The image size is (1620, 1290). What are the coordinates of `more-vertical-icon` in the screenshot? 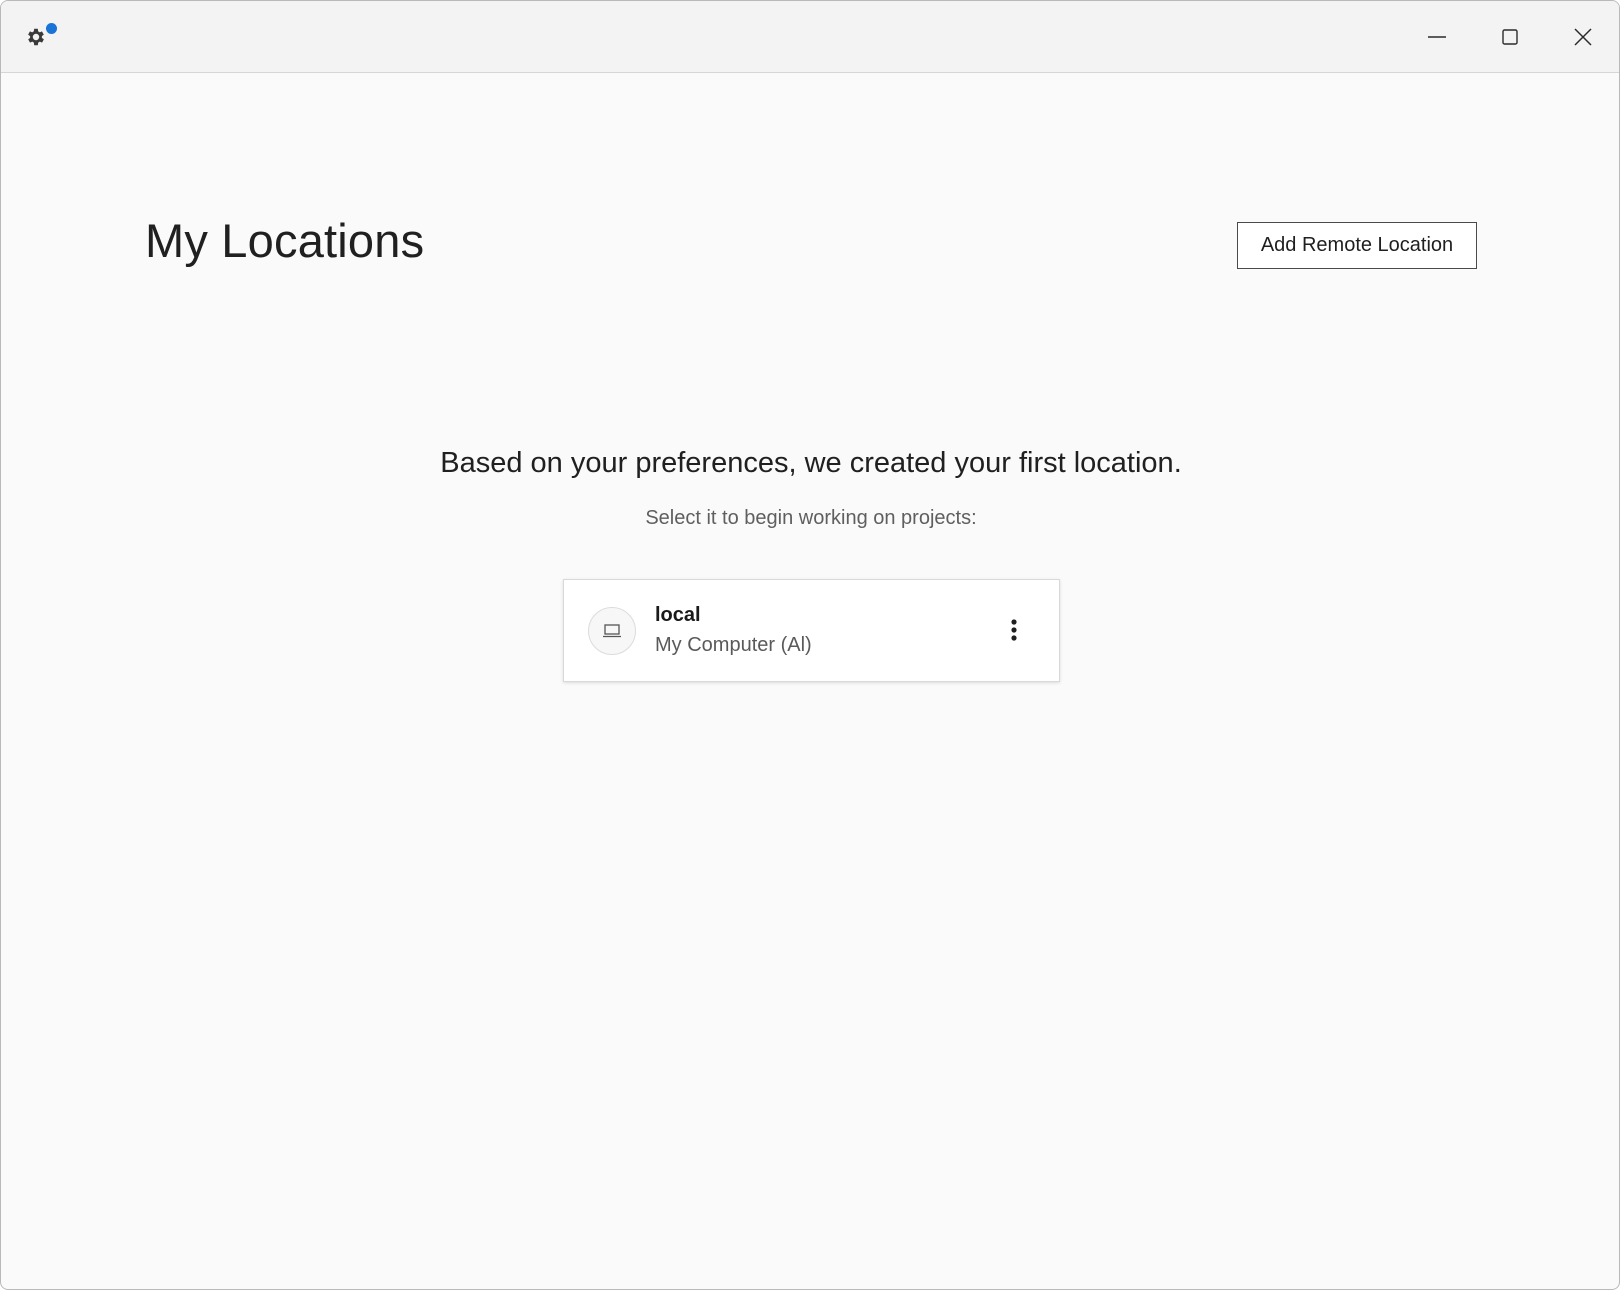 It's located at (1014, 630).